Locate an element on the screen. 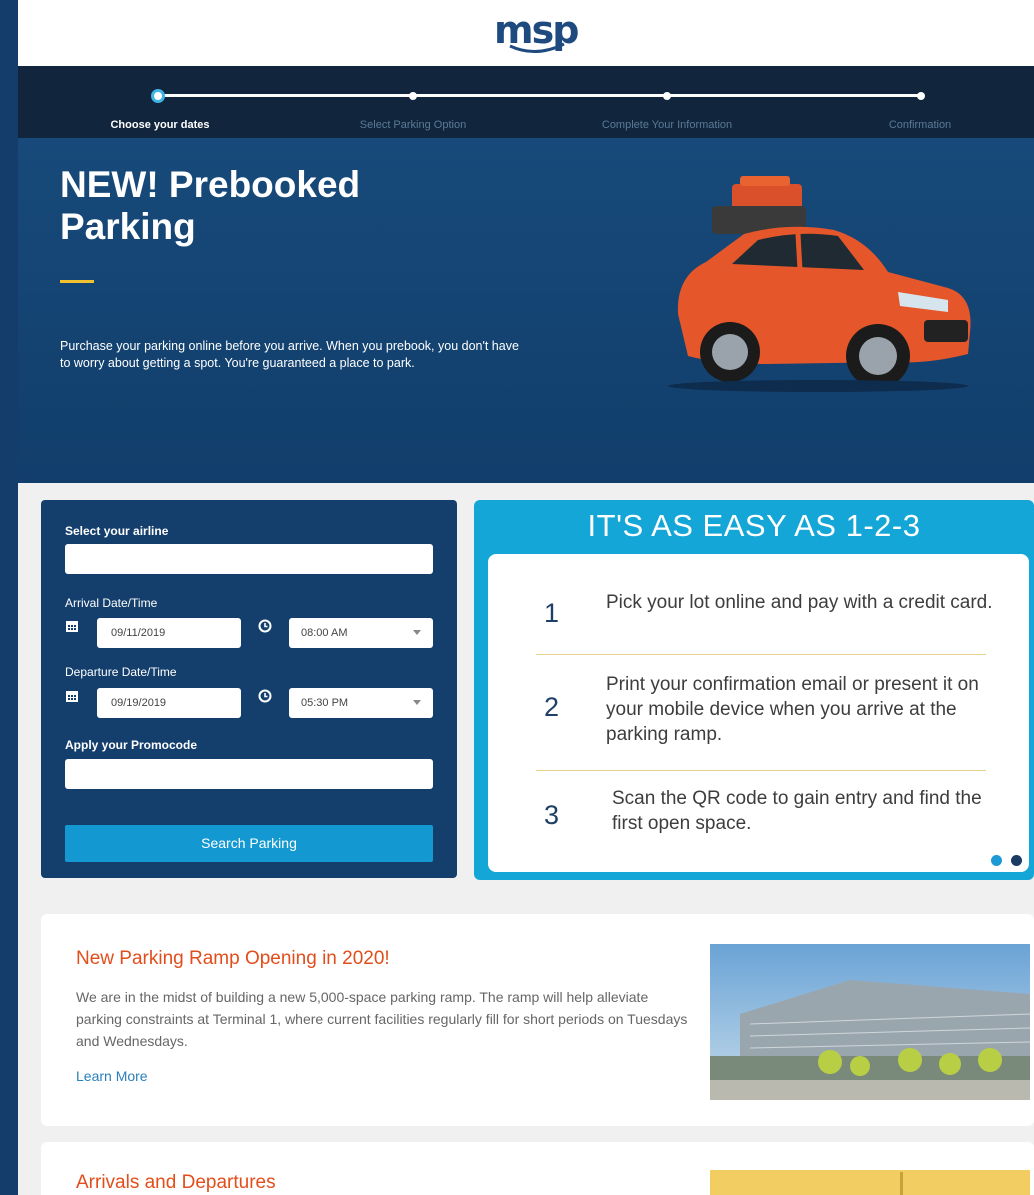  promocode-input is located at coordinates (249, 774).